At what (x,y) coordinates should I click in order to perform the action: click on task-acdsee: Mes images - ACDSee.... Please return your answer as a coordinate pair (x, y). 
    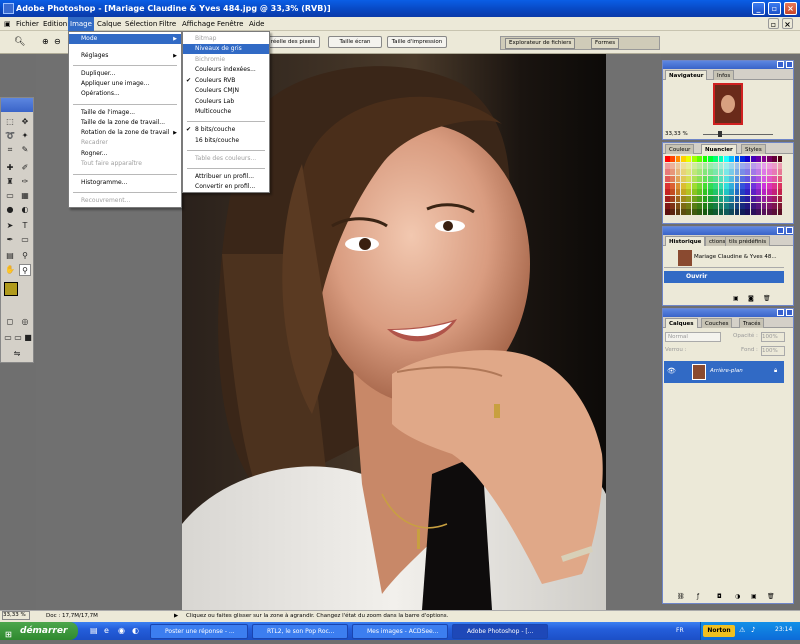
    Looking at the image, I should click on (400, 631).